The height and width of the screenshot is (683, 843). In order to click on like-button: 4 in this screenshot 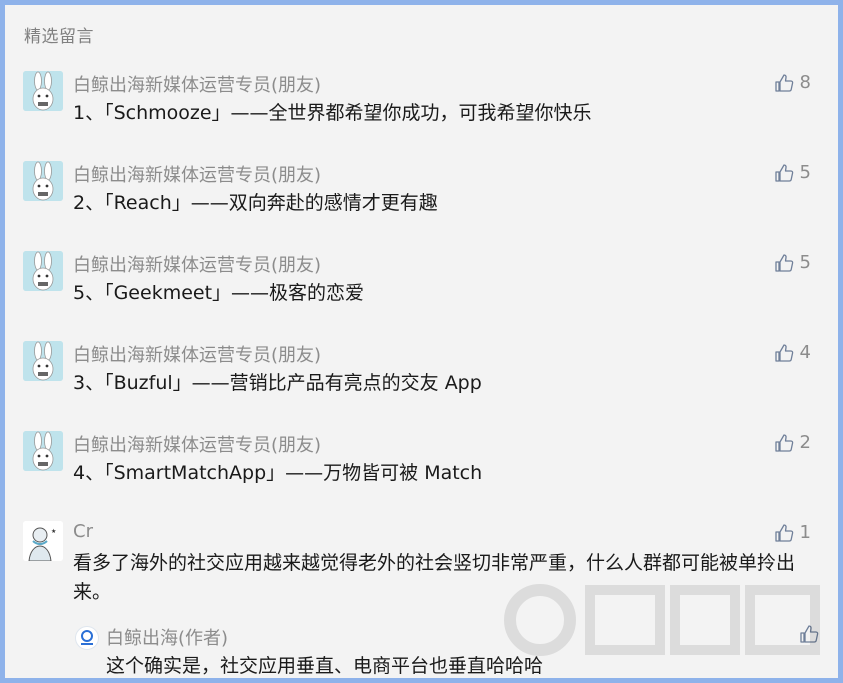, I will do `click(792, 352)`.